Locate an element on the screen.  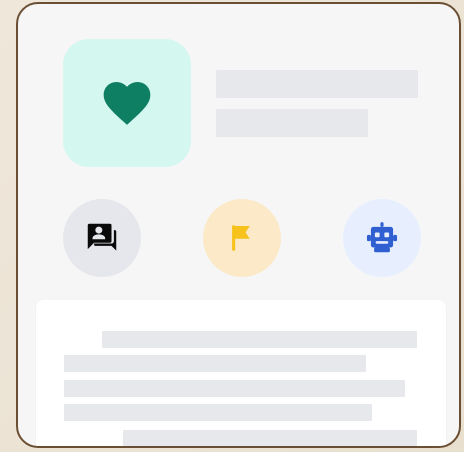
flag-button is located at coordinates (242, 238).